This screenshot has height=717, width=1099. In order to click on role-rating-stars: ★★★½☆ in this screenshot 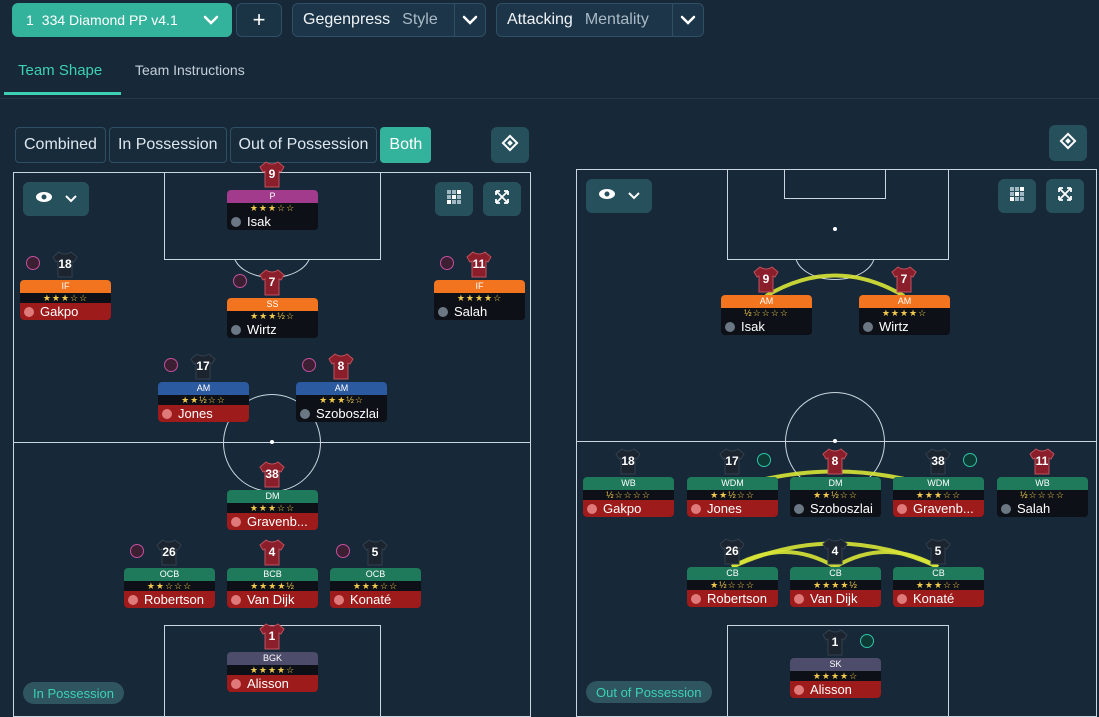, I will do `click(272, 316)`.